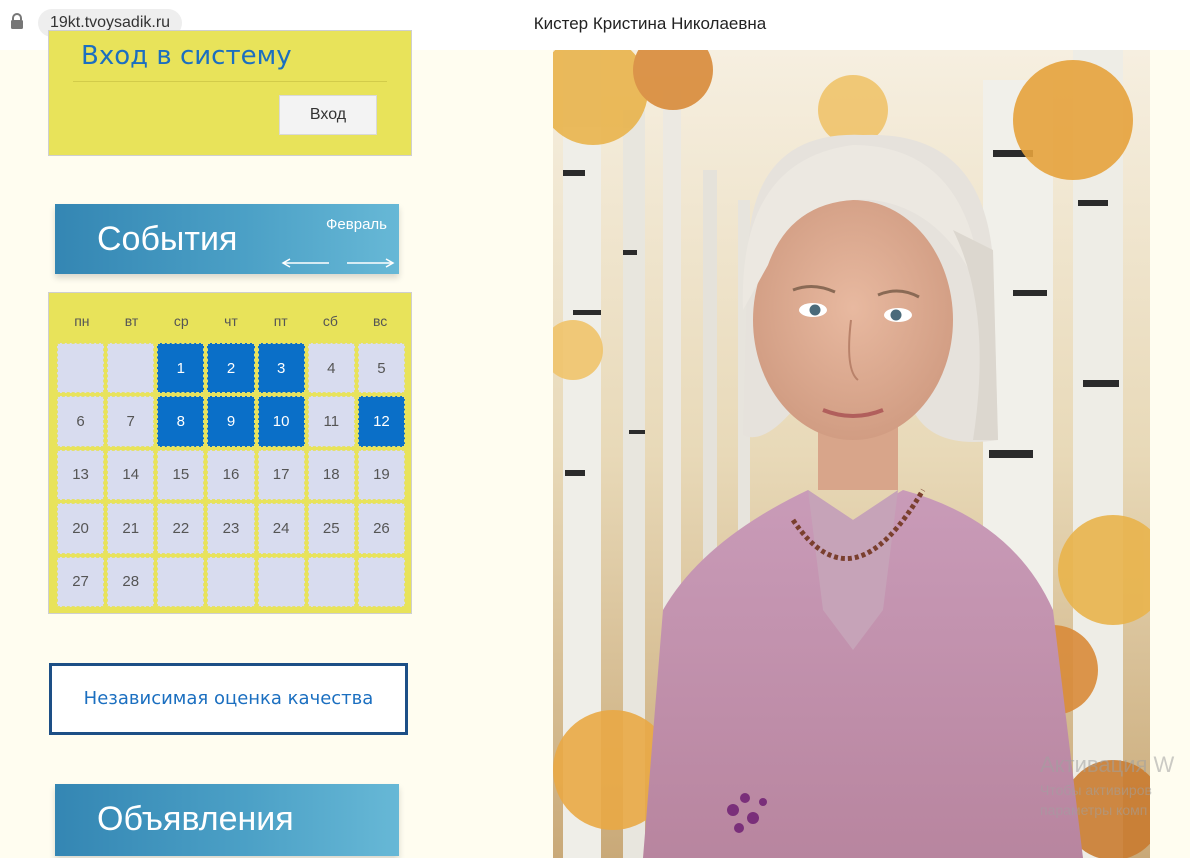 The width and height of the screenshot is (1190, 858). I want to click on weekday-label: вс, so click(380, 321).